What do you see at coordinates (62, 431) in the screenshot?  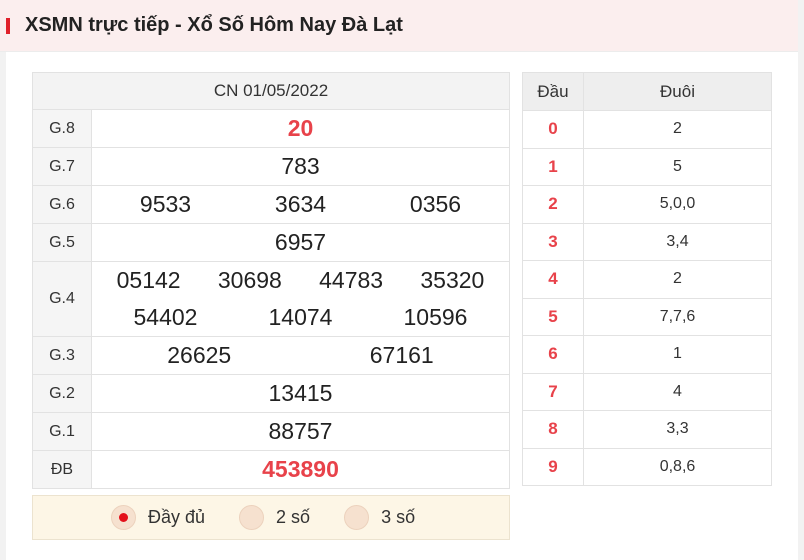 I see `prize-label: G.1` at bounding box center [62, 431].